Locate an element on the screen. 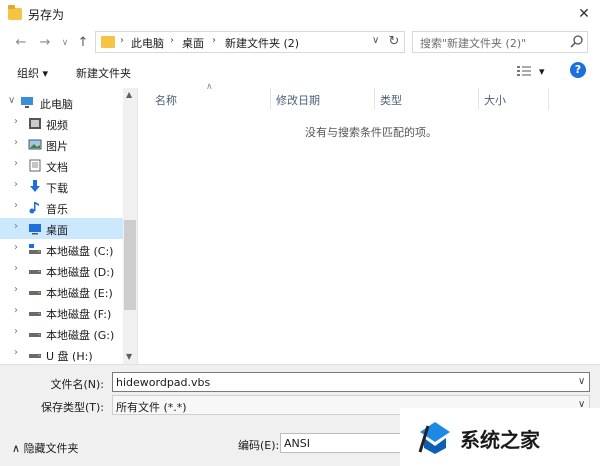 The height and width of the screenshot is (466, 600). sidebar-item-label: 此电脑 is located at coordinates (56, 104).